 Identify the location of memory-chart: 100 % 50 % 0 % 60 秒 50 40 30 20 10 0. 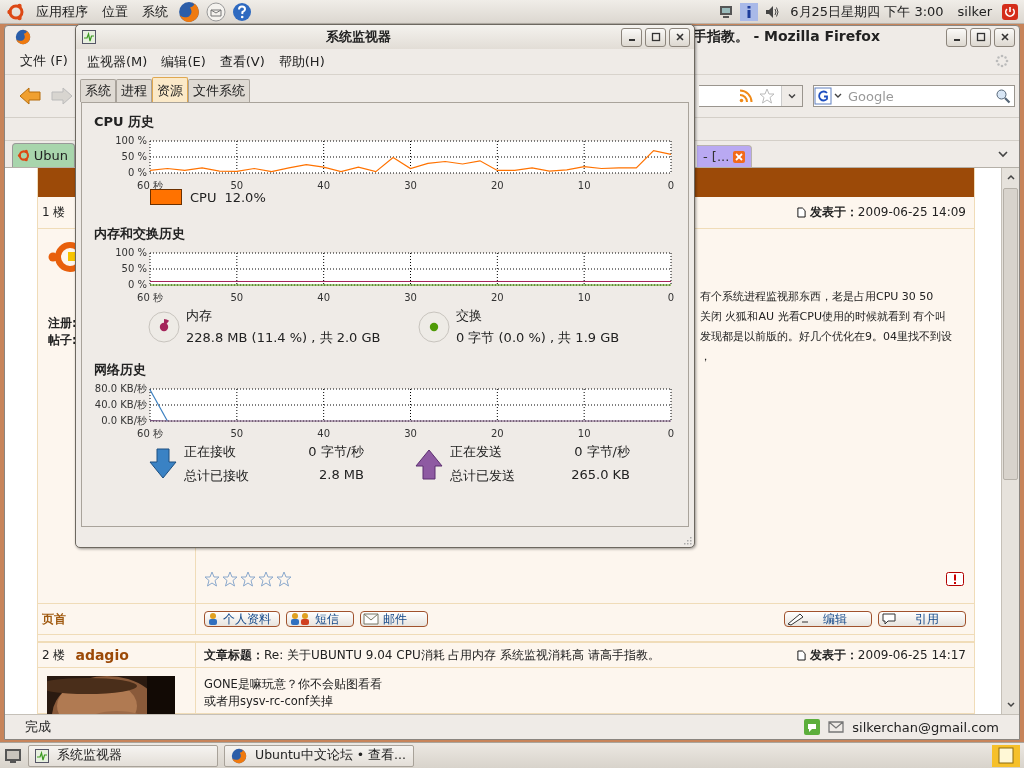
(384, 276).